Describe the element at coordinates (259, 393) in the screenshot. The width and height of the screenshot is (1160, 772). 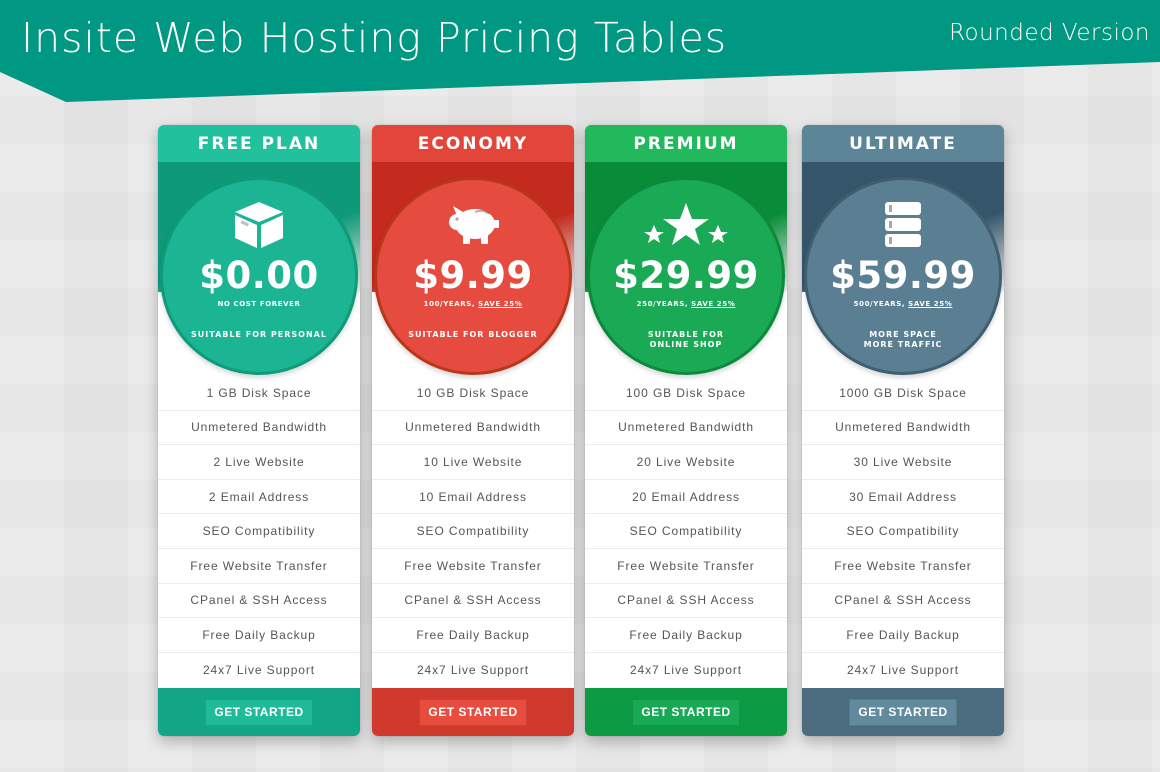
I see `feature-row: 1 GB Disk Space` at that location.